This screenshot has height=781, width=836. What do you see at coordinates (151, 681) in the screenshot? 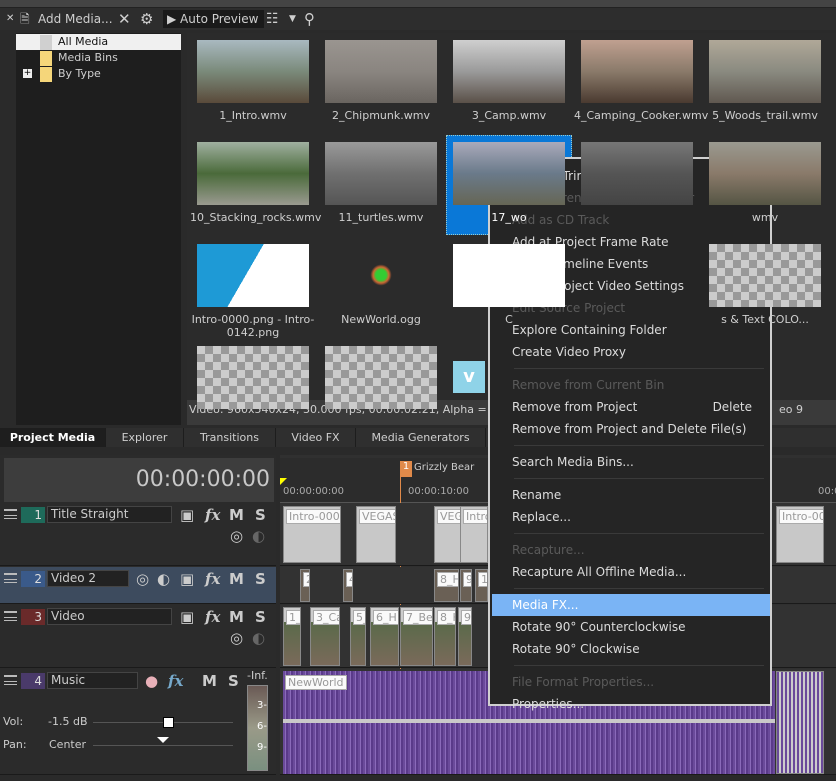
I see `arm-record-icon: ●` at bounding box center [151, 681].